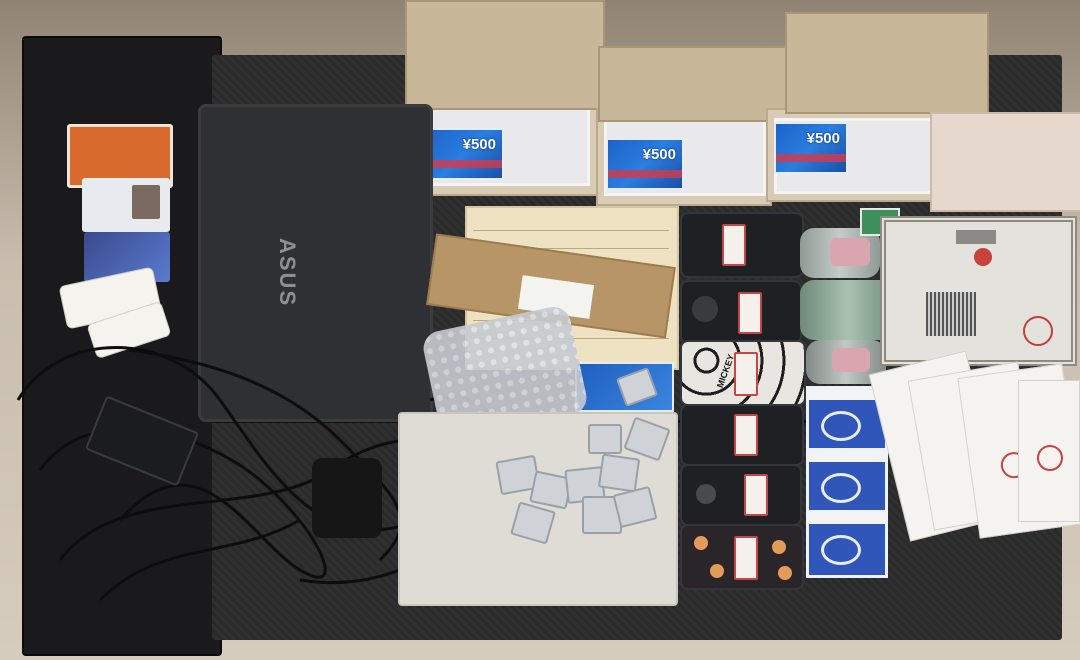 This screenshot has height=660, width=1080. What do you see at coordinates (976, 237) in the screenshot?
I see `license-heading` at bounding box center [976, 237].